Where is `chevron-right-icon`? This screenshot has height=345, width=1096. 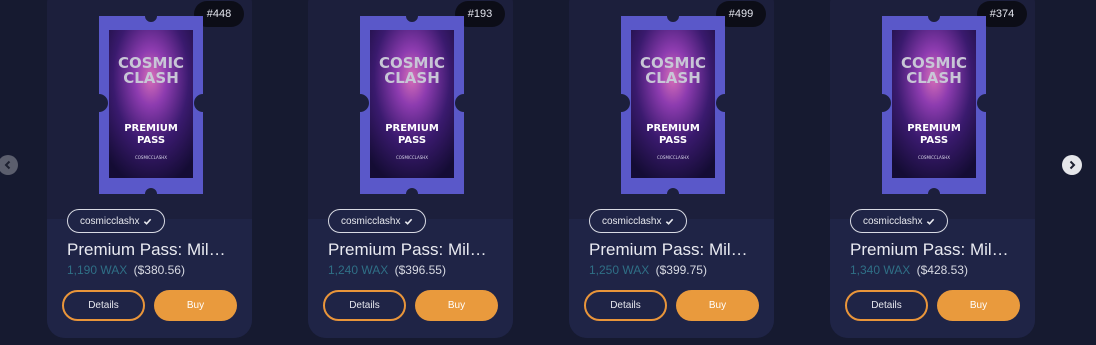
chevron-right-icon is located at coordinates (1072, 165).